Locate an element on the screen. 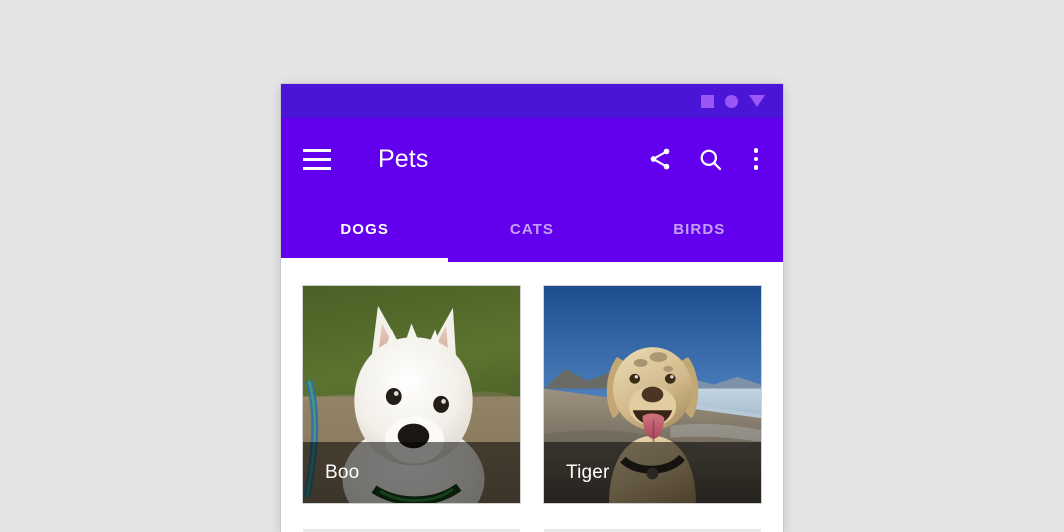 Image resolution: width=1064 pixels, height=532 pixels. status-bar-icons is located at coordinates (733, 101).